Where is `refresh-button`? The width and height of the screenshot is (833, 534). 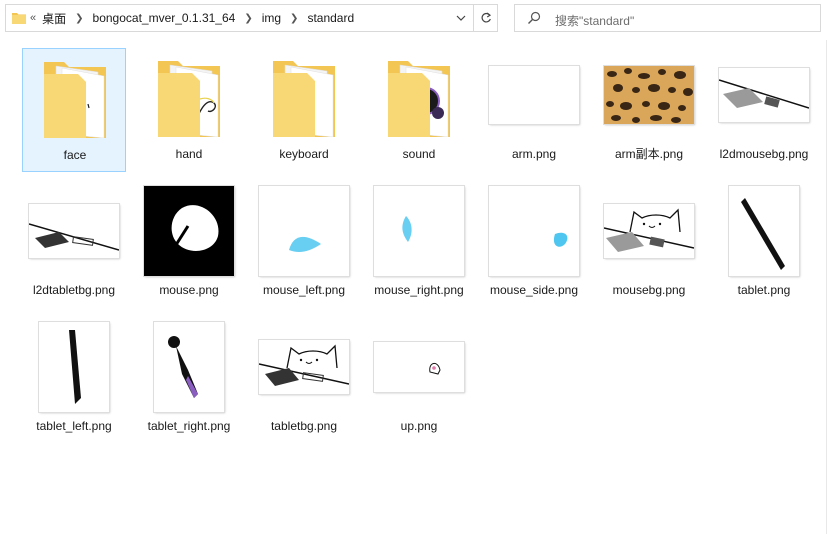 refresh-button is located at coordinates (485, 18).